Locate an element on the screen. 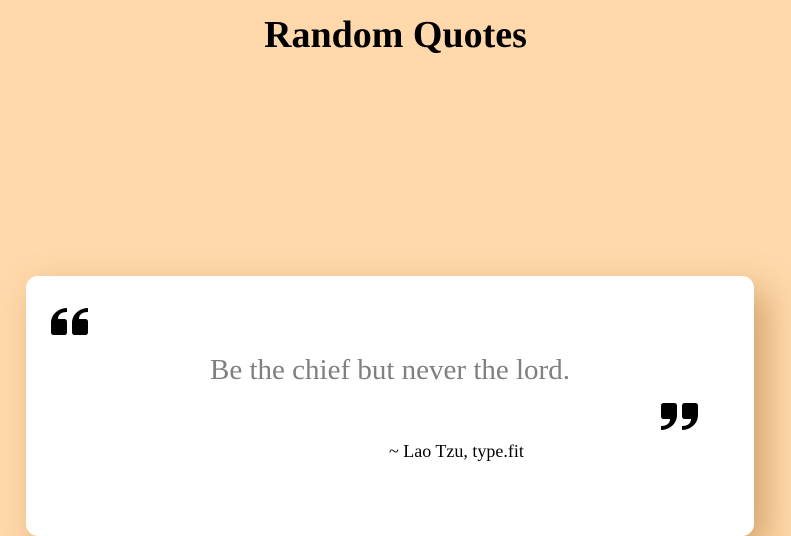  quote-author: ~ Lao Tzu, type.fit is located at coordinates (456, 451).